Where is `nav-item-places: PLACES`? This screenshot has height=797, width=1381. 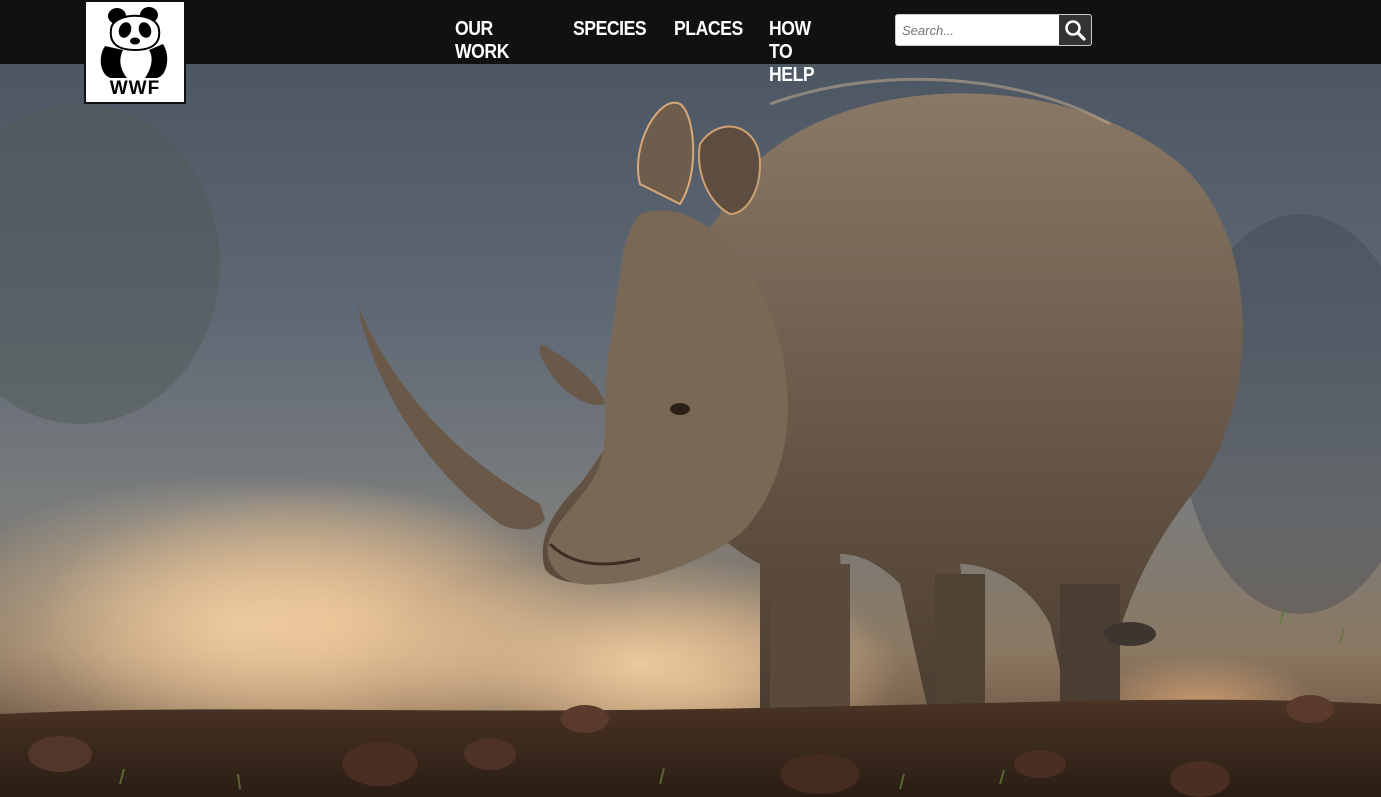 nav-item-places: PLACES is located at coordinates (708, 29).